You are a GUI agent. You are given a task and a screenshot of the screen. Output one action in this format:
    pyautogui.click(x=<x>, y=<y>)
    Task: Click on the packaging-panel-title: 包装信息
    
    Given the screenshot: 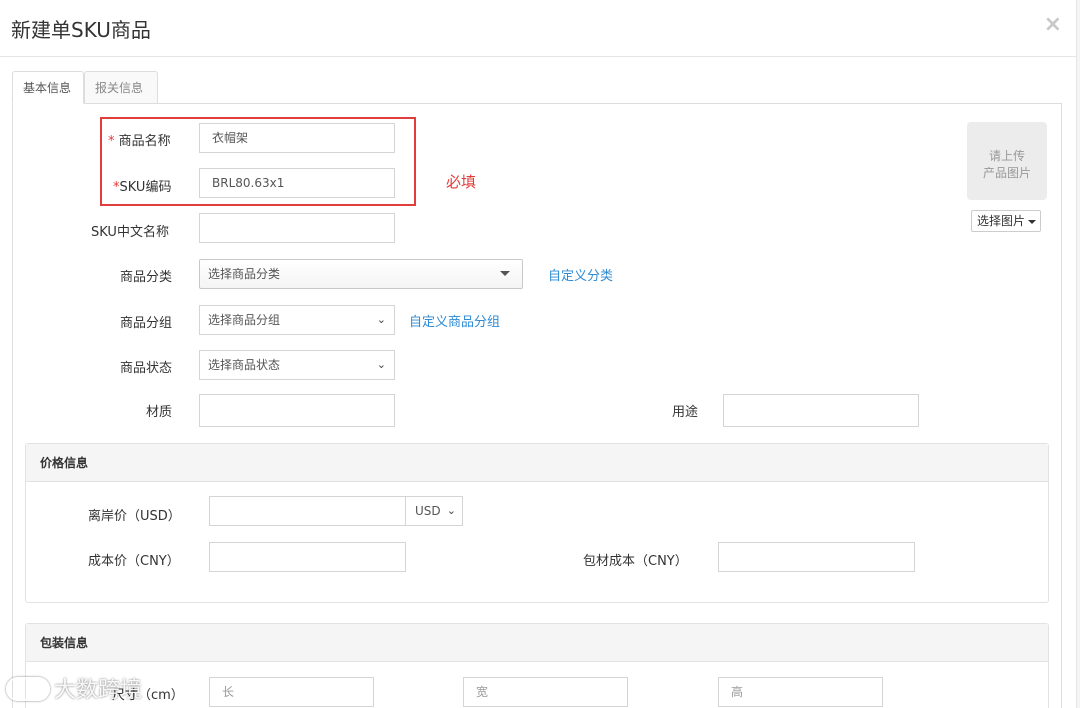 What is the action you would take?
    pyautogui.click(x=537, y=643)
    